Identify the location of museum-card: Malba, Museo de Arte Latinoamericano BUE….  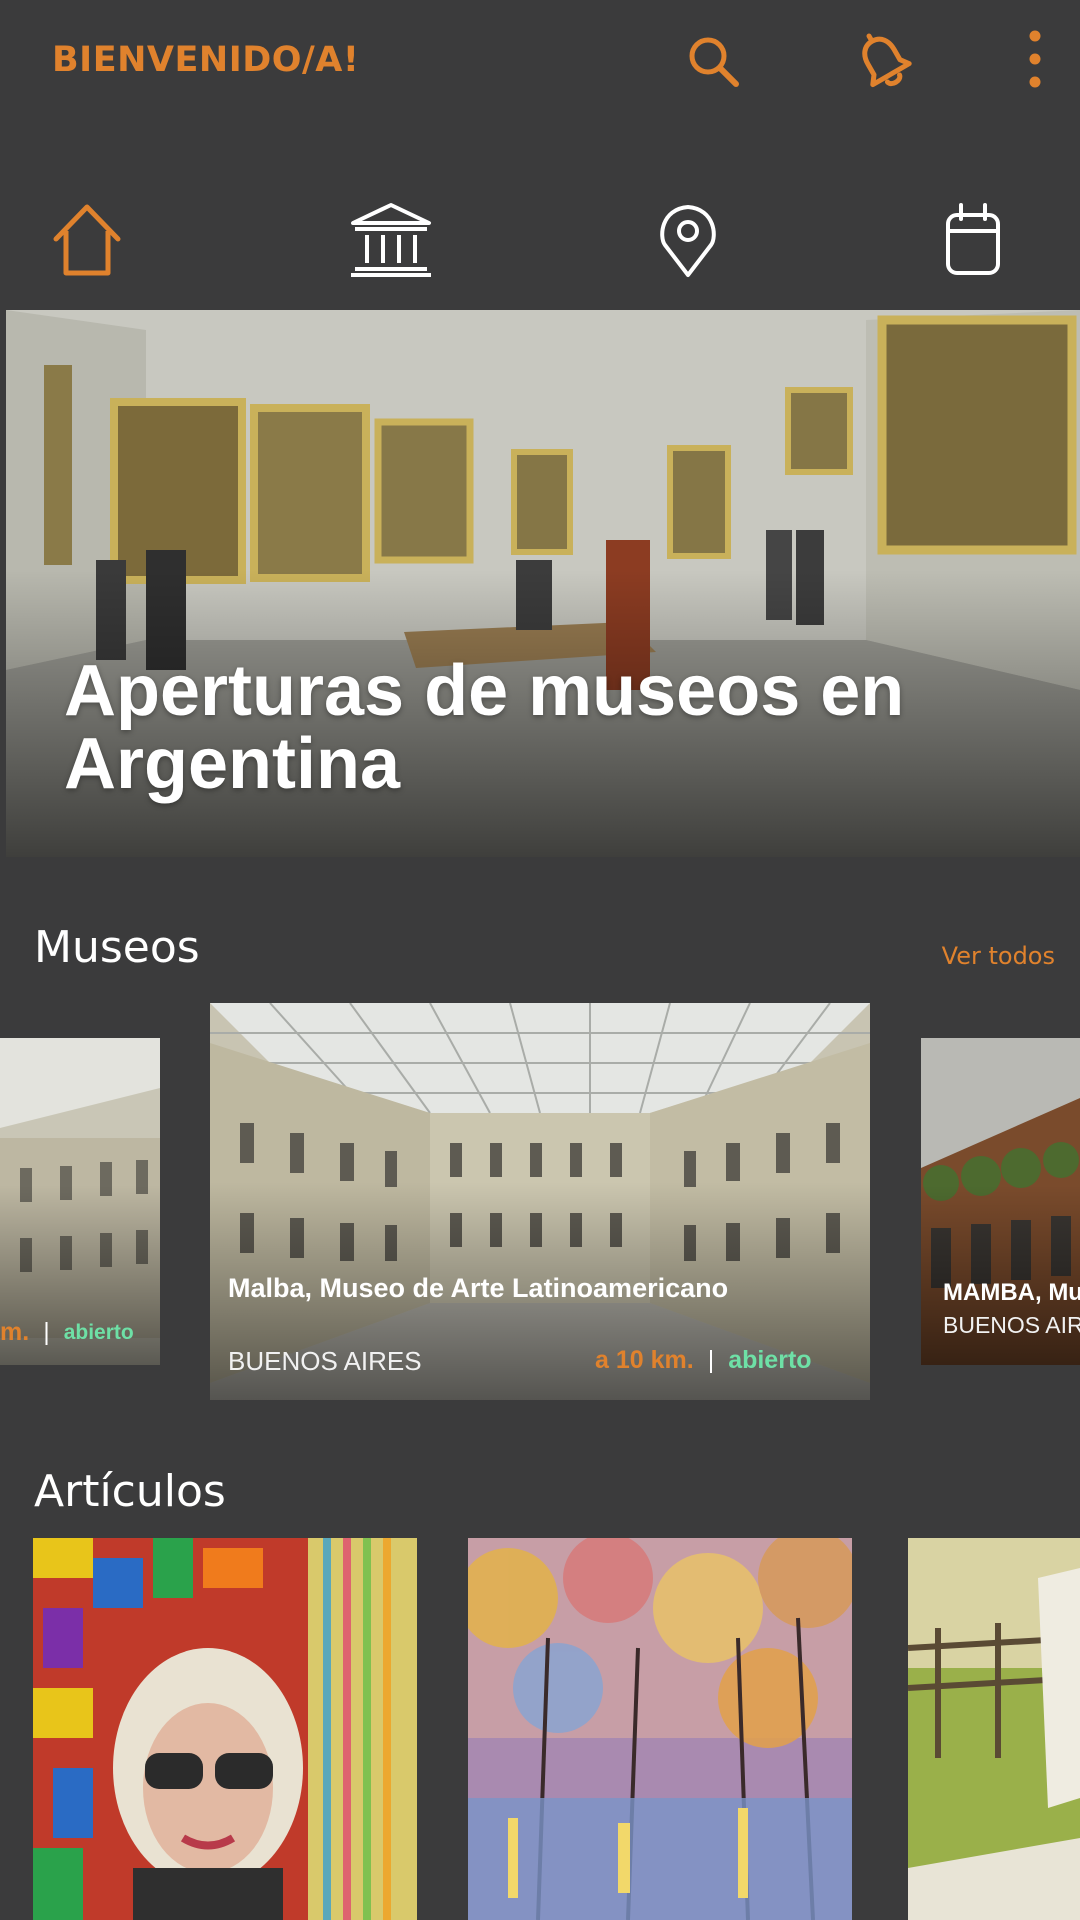
(540, 1201).